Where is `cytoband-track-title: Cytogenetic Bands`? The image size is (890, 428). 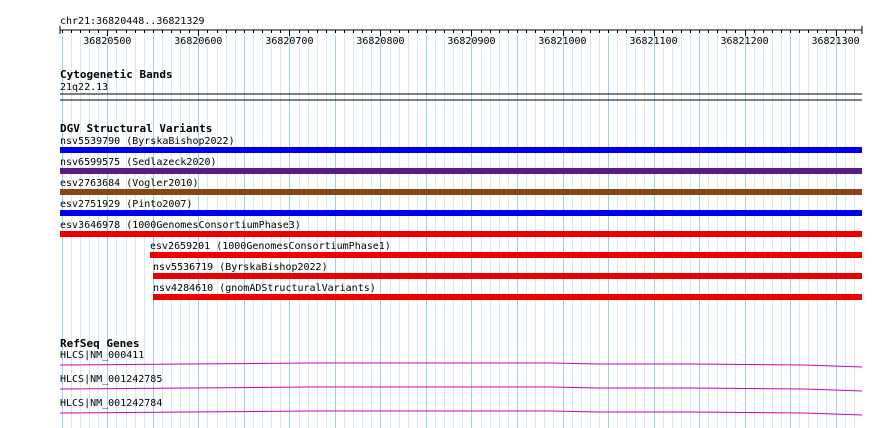
cytoband-track-title: Cytogenetic Bands is located at coordinates (116, 74).